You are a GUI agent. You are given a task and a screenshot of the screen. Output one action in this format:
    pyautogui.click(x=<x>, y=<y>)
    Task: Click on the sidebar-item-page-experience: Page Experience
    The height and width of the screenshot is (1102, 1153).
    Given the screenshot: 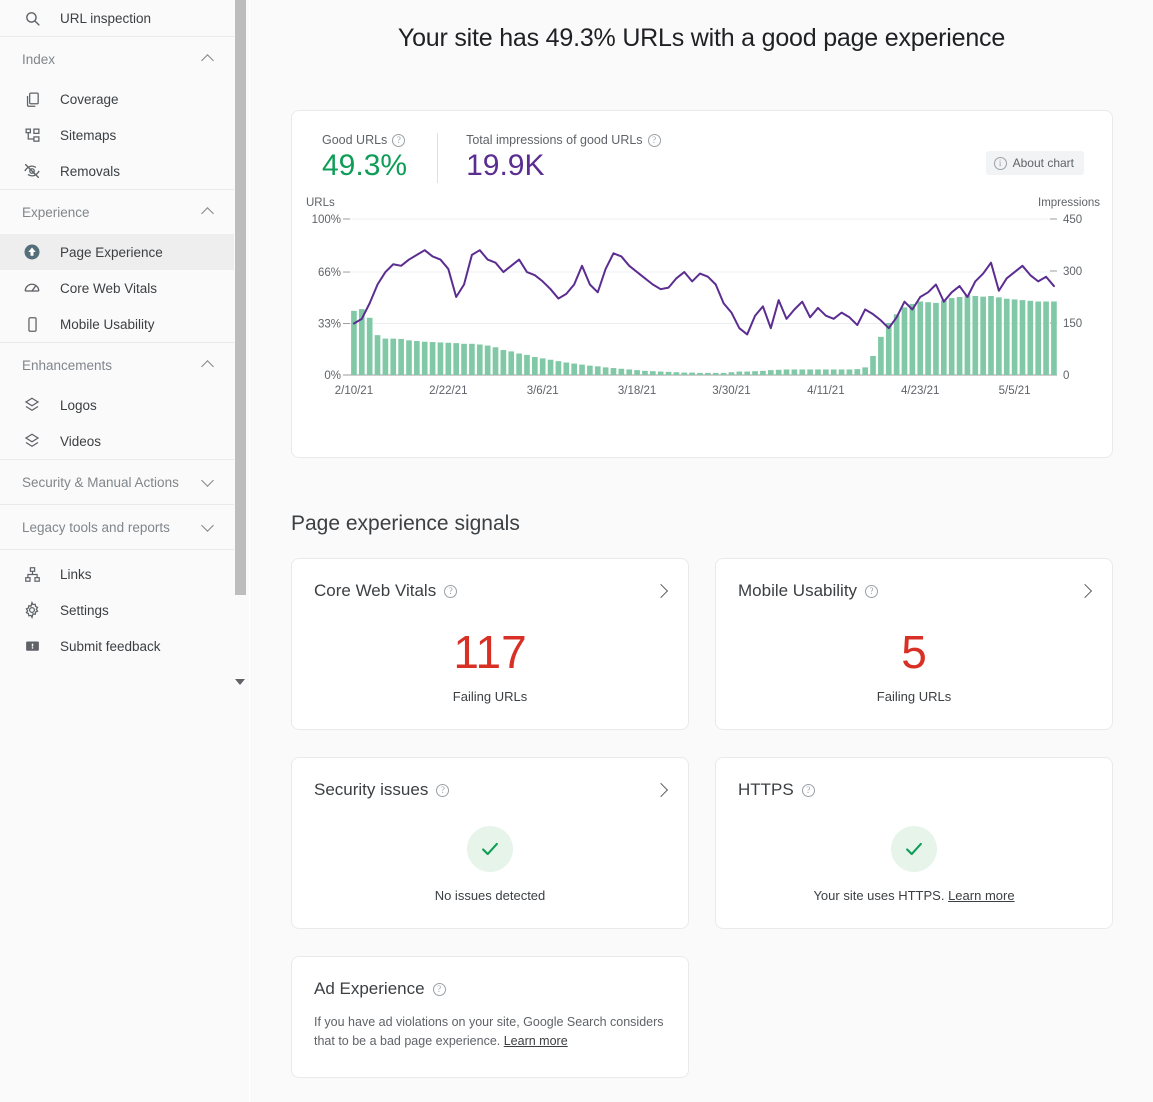 What is the action you would take?
    pyautogui.click(x=118, y=252)
    